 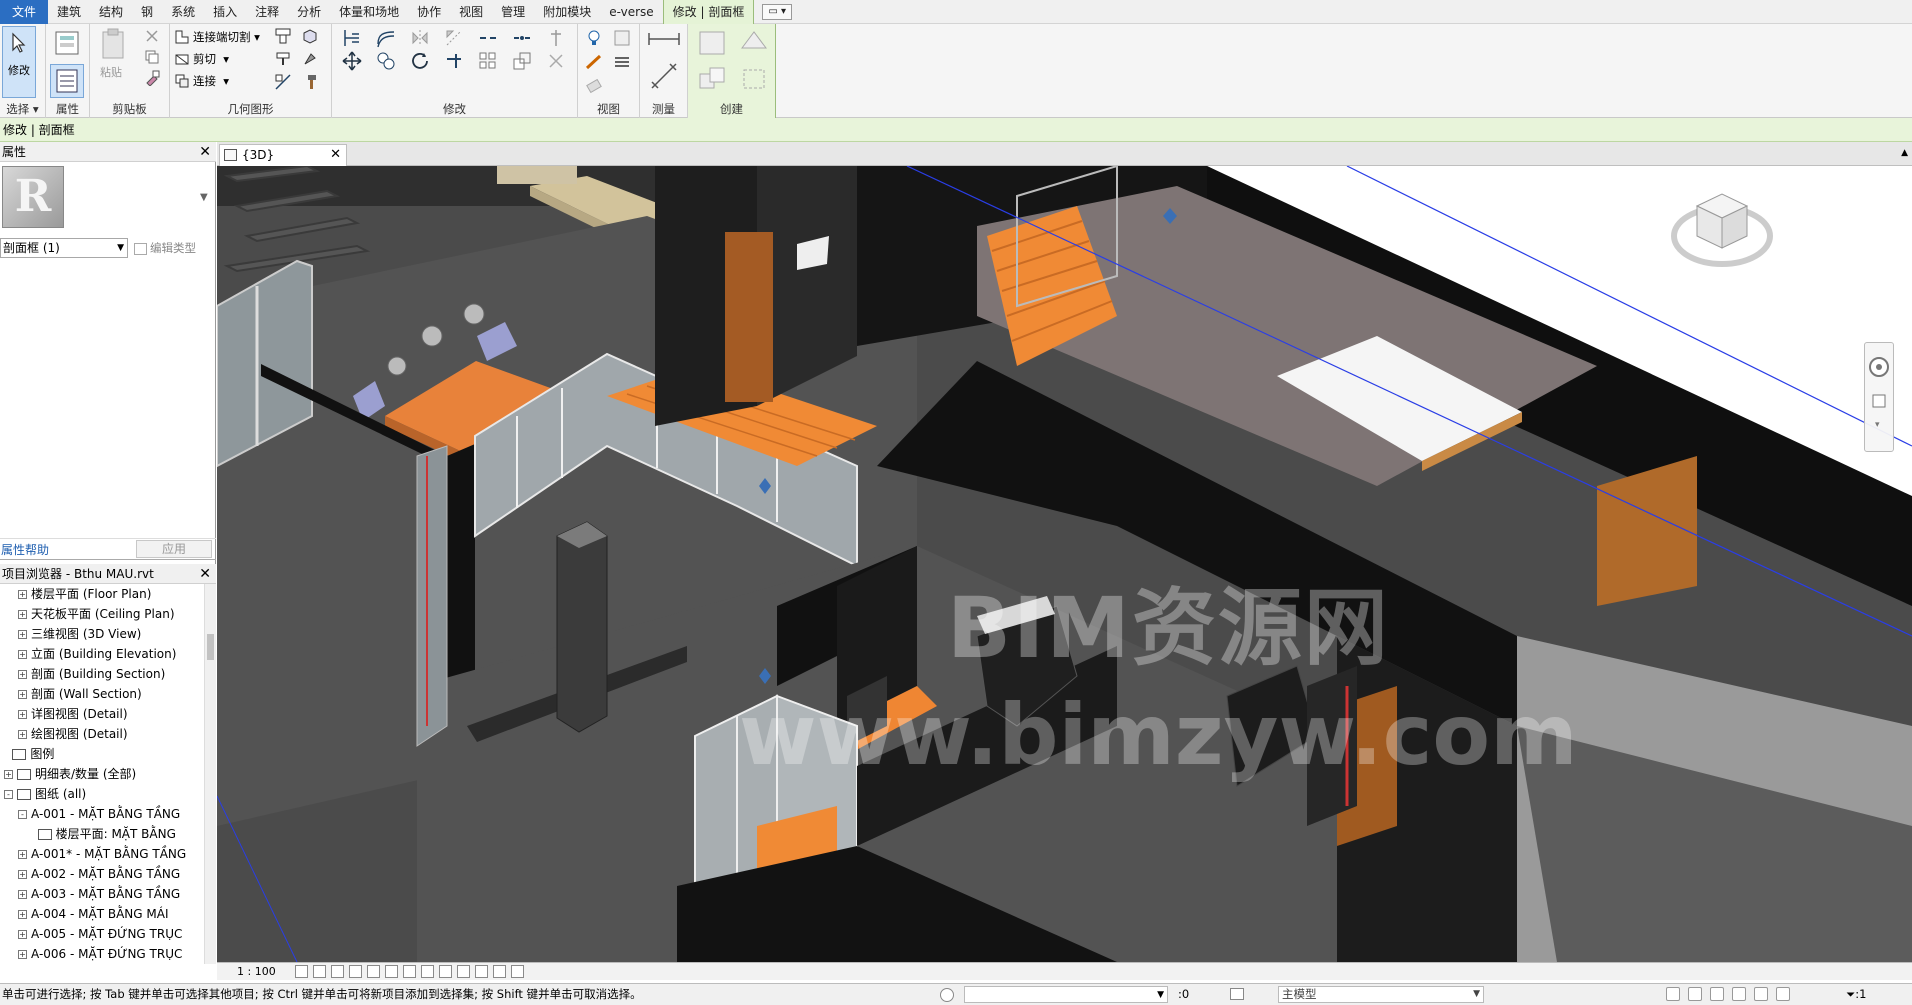 What do you see at coordinates (454, 61) in the screenshot?
I see `trim-extend-icon` at bounding box center [454, 61].